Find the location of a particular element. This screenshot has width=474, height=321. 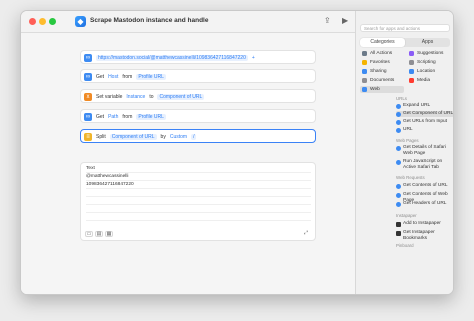

library-segmented-control: Categories Apps is located at coordinates (405, 42).